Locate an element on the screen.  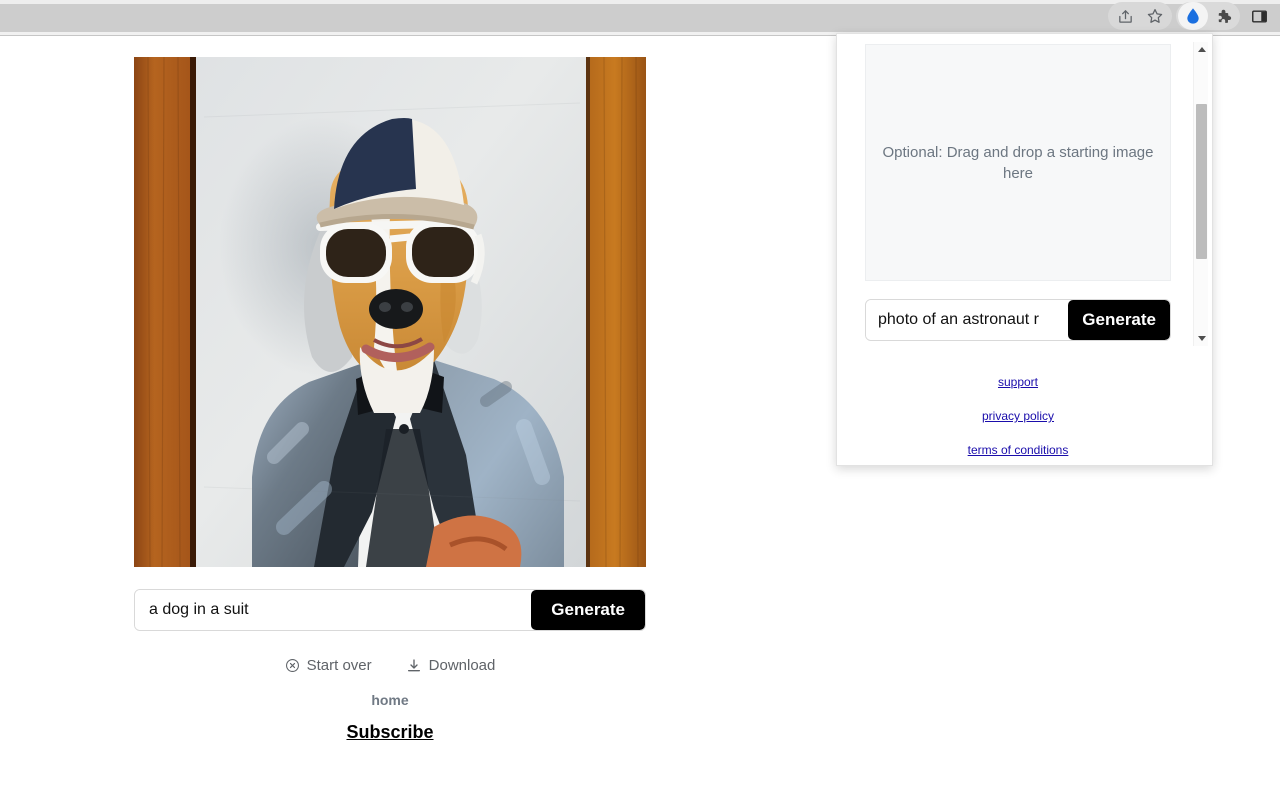
extension-waterdrop-icon is located at coordinates (1193, 16).